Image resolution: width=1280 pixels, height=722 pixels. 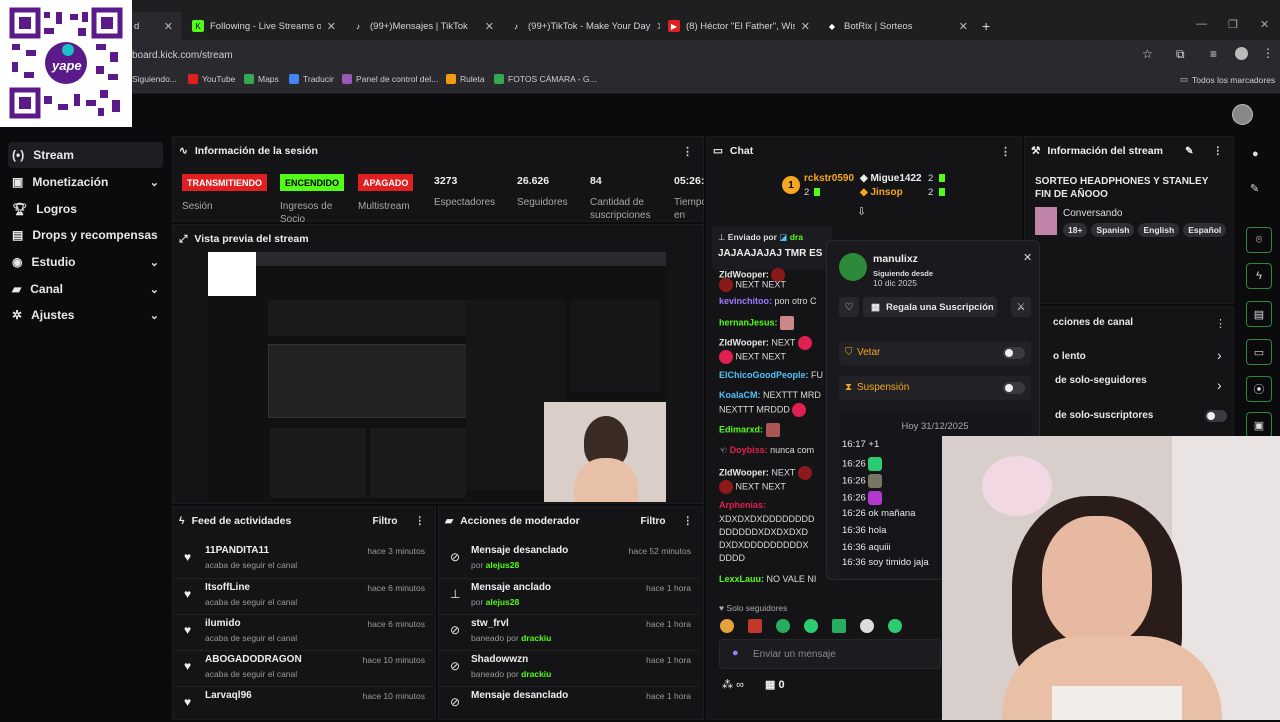 What do you see at coordinates (182, 55) in the screenshot?
I see `url-field: board.kick.com/stream` at bounding box center [182, 55].